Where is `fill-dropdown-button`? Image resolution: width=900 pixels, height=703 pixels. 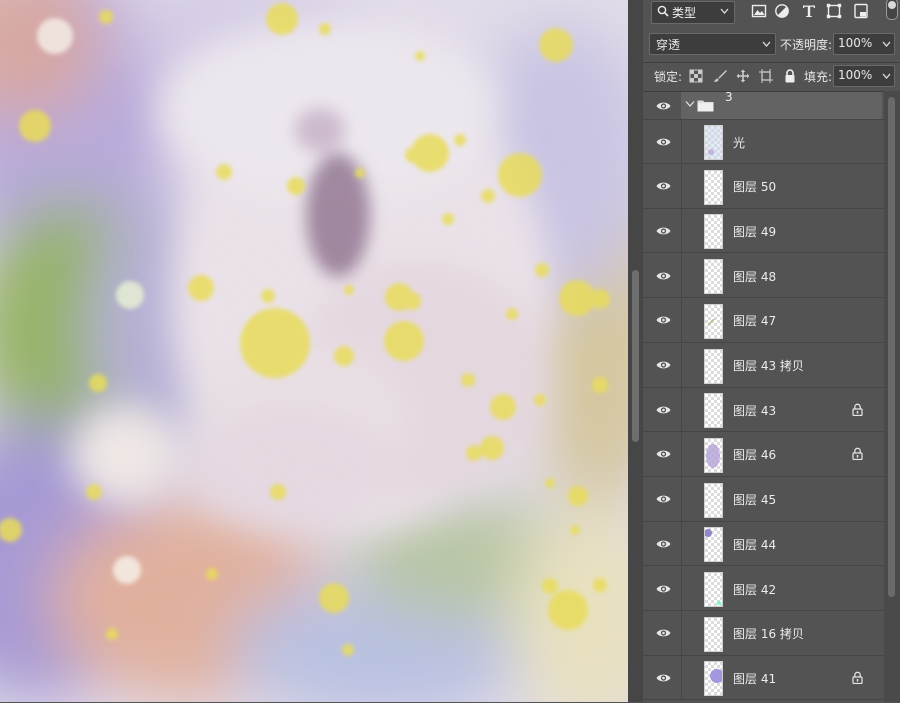
fill-dropdown-button is located at coordinates (887, 76).